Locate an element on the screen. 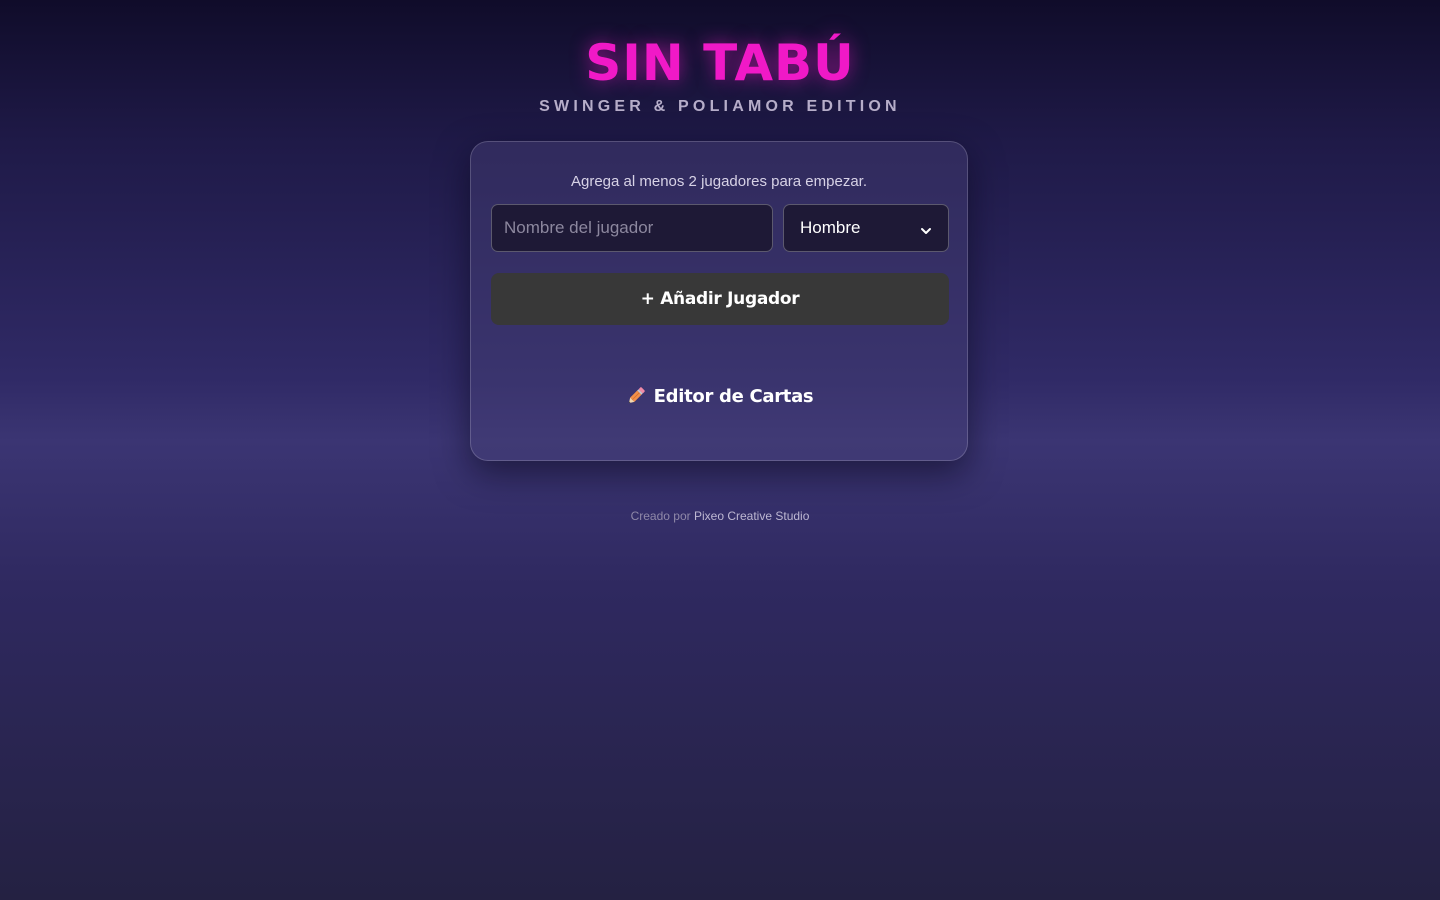  chevron-down-icon is located at coordinates (926, 228).